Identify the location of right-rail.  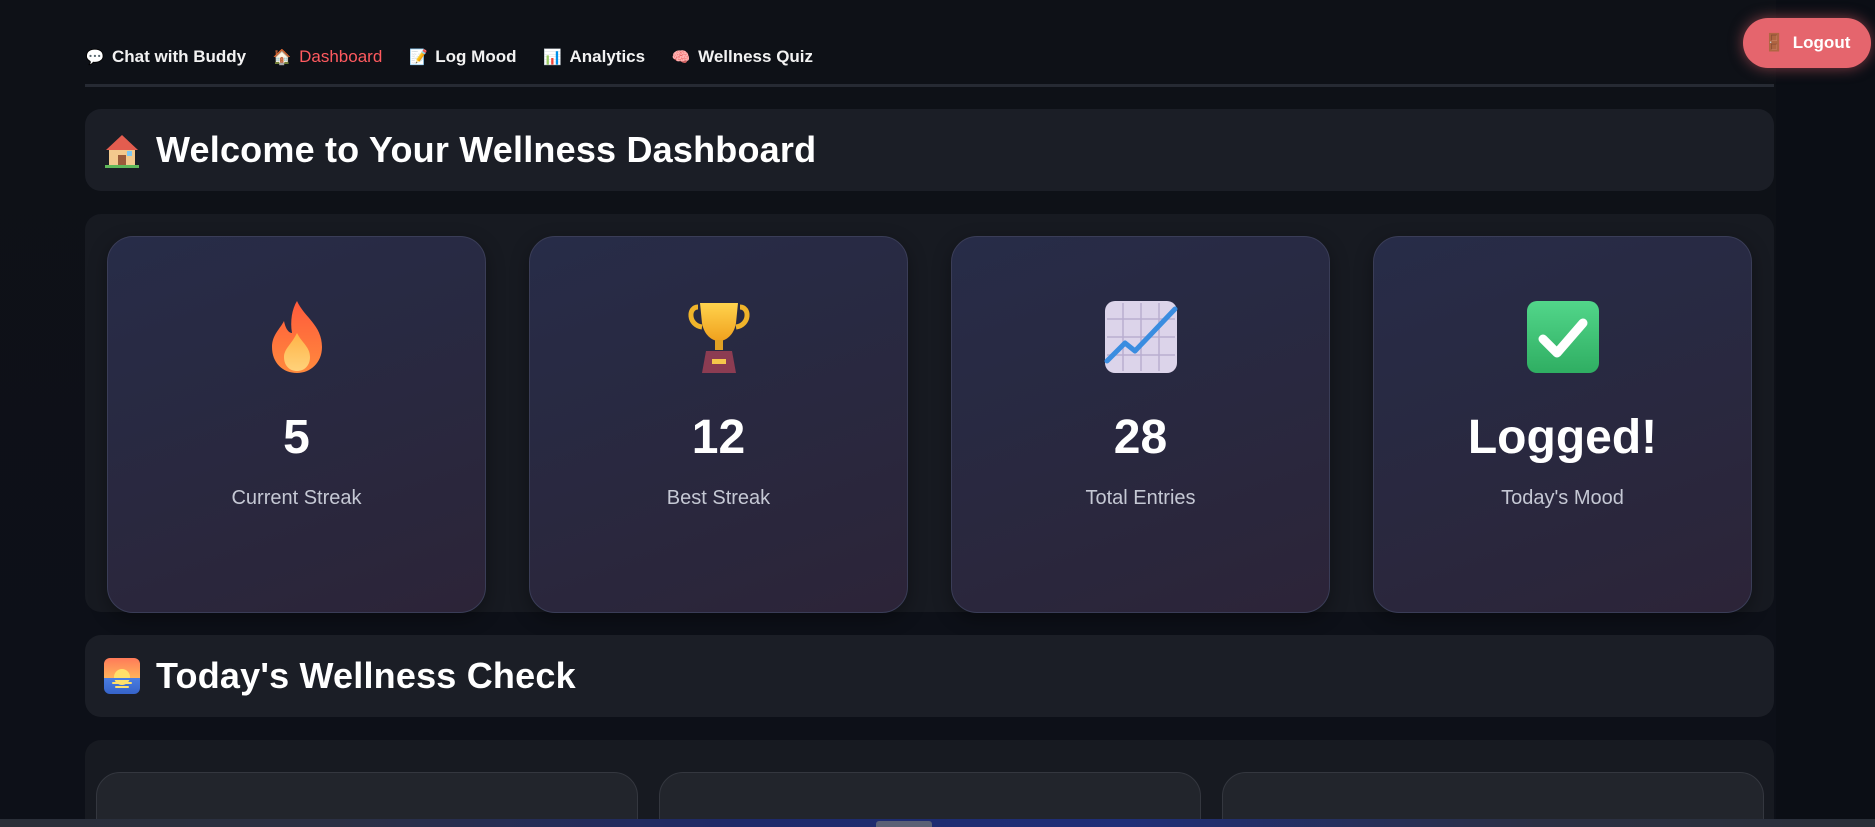
(1825, 413).